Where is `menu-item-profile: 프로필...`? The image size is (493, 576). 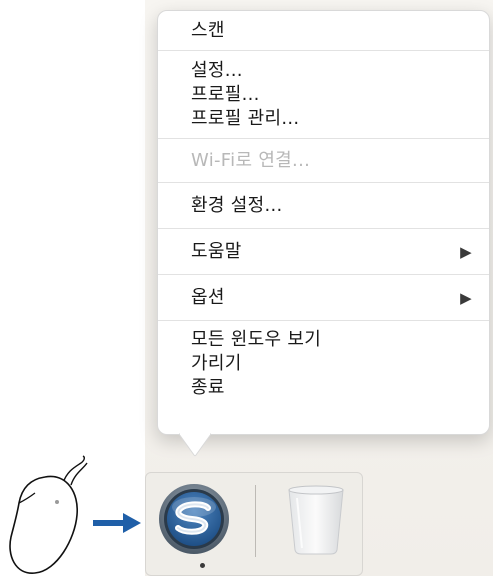
menu-item-profile: 프로필... is located at coordinates (340, 95).